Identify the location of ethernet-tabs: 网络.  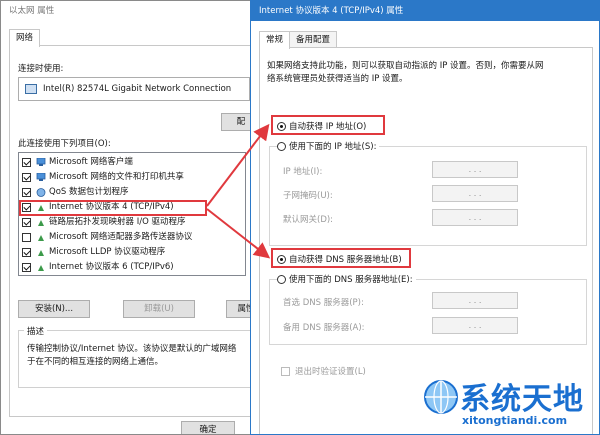
(25, 38).